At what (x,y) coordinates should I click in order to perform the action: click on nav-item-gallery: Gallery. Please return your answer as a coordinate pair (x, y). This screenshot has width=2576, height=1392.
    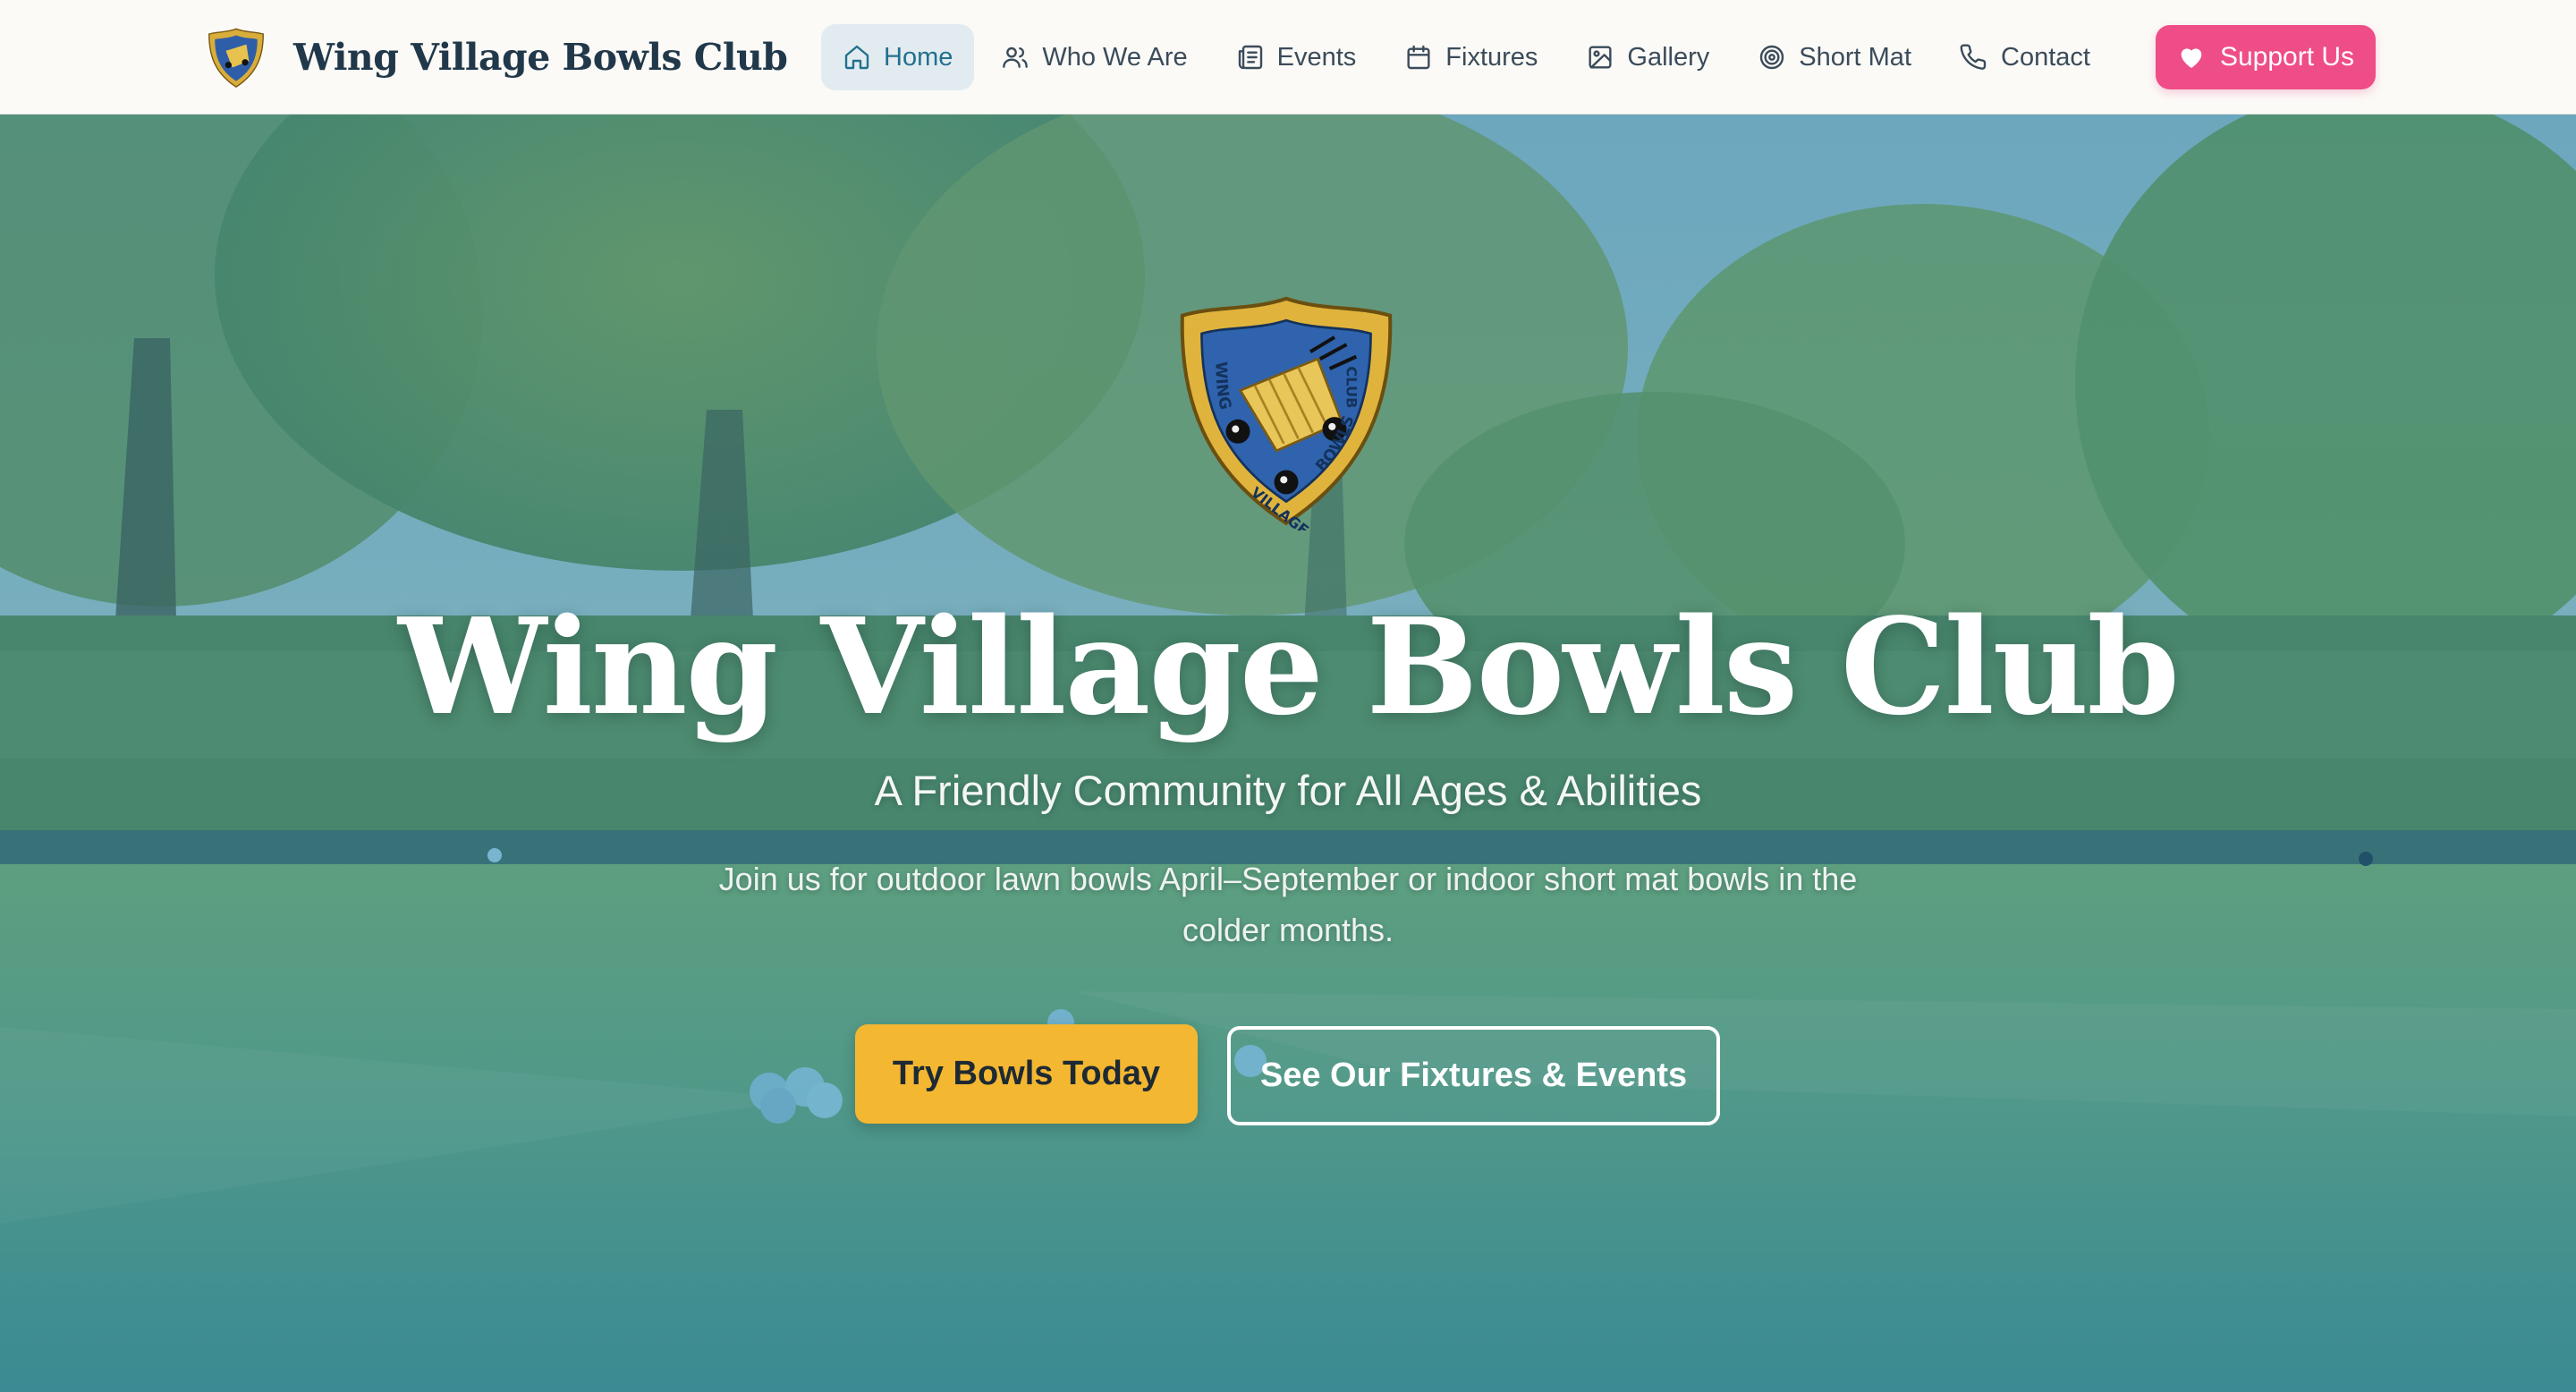
    Looking at the image, I should click on (1647, 57).